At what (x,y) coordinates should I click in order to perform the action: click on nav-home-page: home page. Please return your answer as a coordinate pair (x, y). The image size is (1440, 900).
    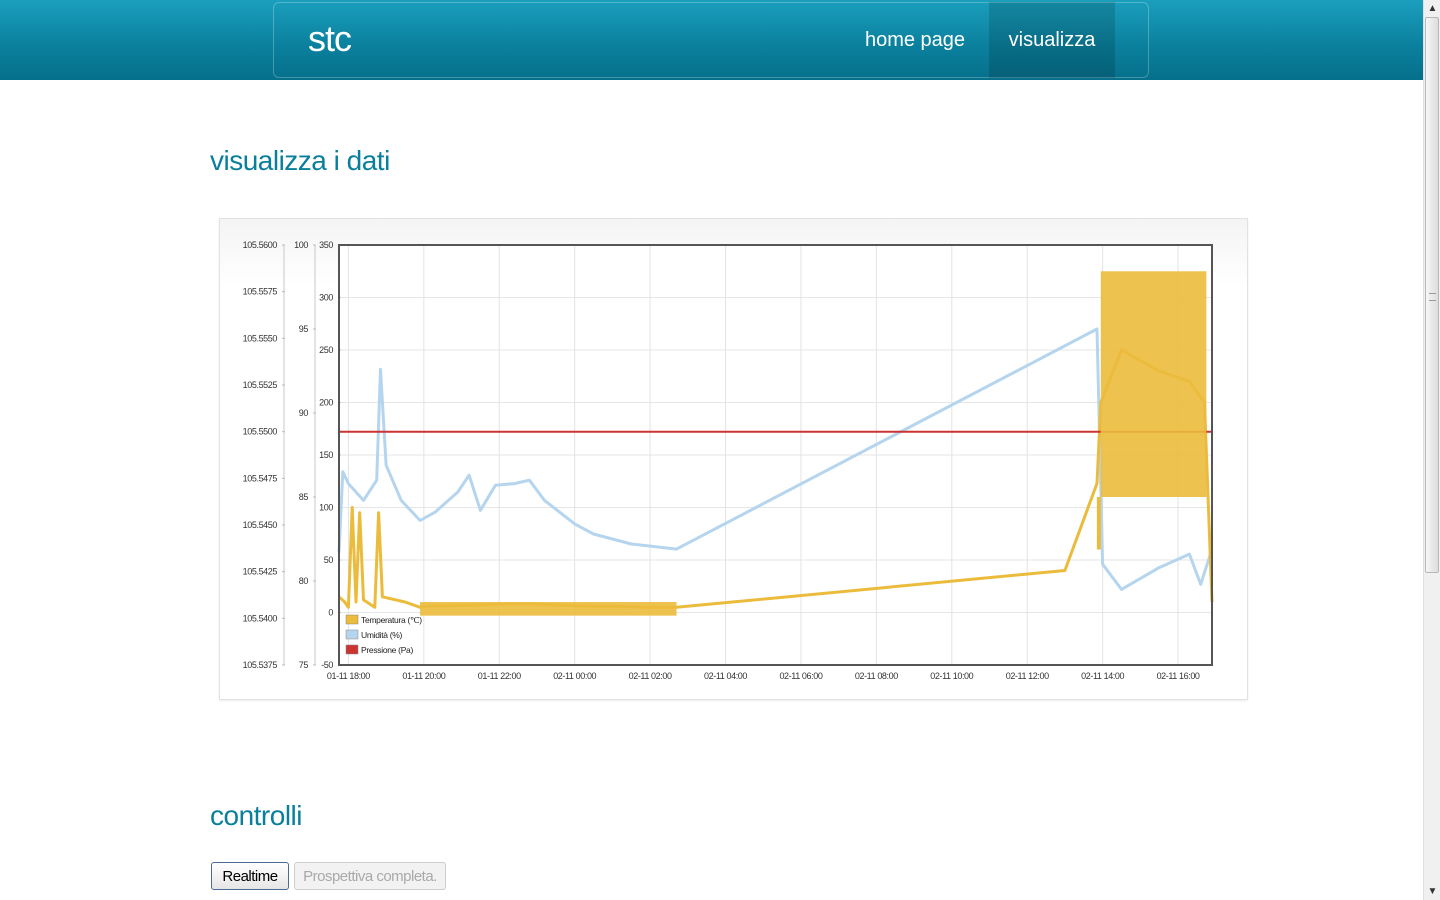
    Looking at the image, I should click on (915, 40).